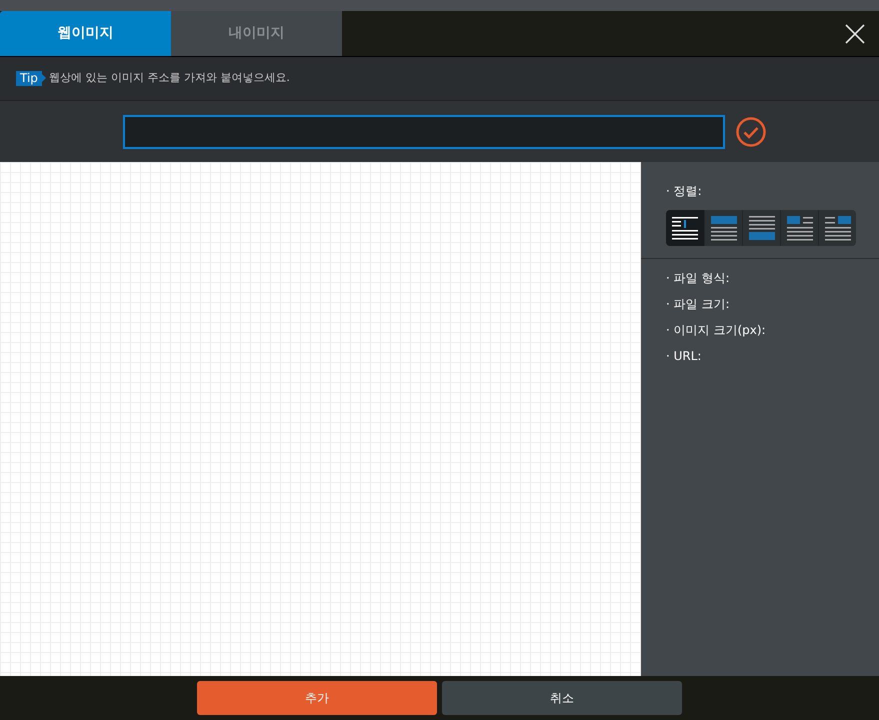 The height and width of the screenshot is (720, 879). I want to click on align-icon, so click(685, 228).